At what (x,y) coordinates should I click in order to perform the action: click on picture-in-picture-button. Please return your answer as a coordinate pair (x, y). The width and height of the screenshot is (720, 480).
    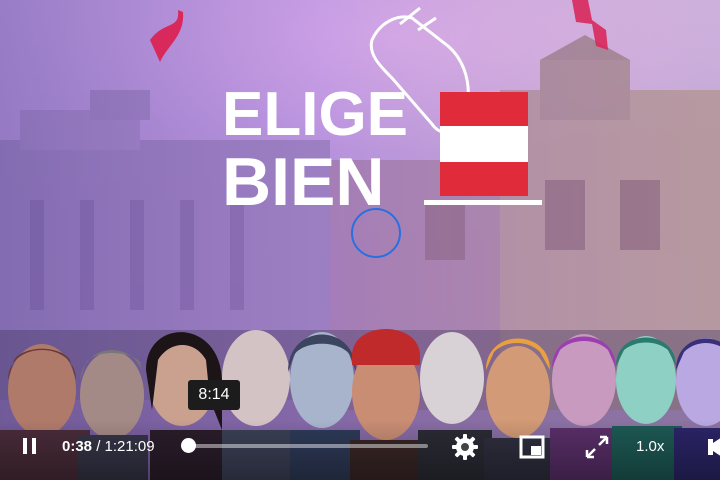
    Looking at the image, I should click on (532, 447).